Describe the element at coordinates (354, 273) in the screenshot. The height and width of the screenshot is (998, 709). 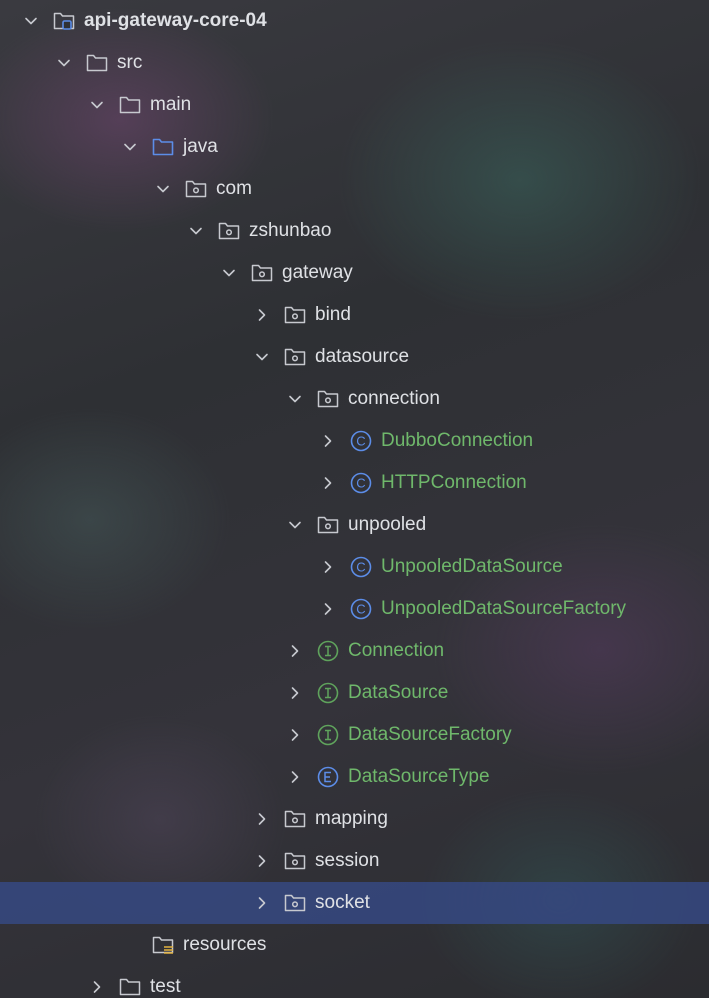
I see `tree-item-gateway: gateway` at that location.